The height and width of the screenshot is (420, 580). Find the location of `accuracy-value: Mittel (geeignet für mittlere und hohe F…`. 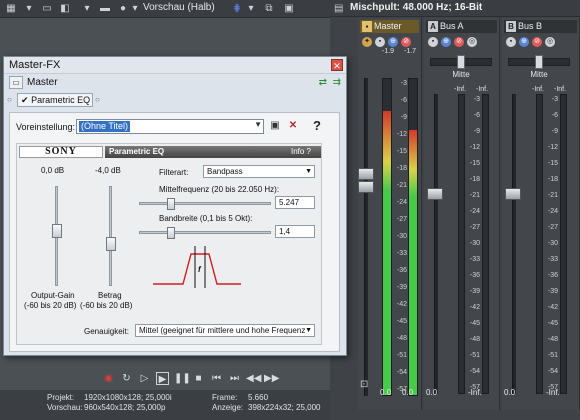

accuracy-value: Mittel (geeignet für mittlere und hohe F… is located at coordinates (224, 330).